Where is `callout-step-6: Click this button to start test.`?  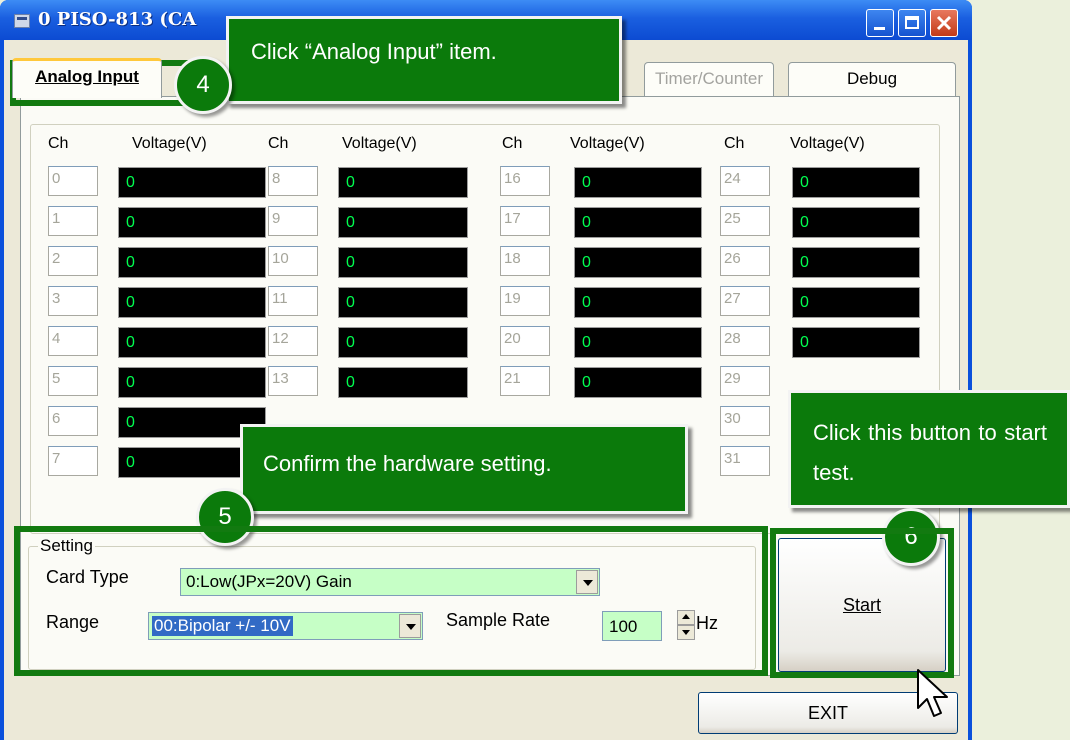 callout-step-6: Click this button to start test. is located at coordinates (929, 449).